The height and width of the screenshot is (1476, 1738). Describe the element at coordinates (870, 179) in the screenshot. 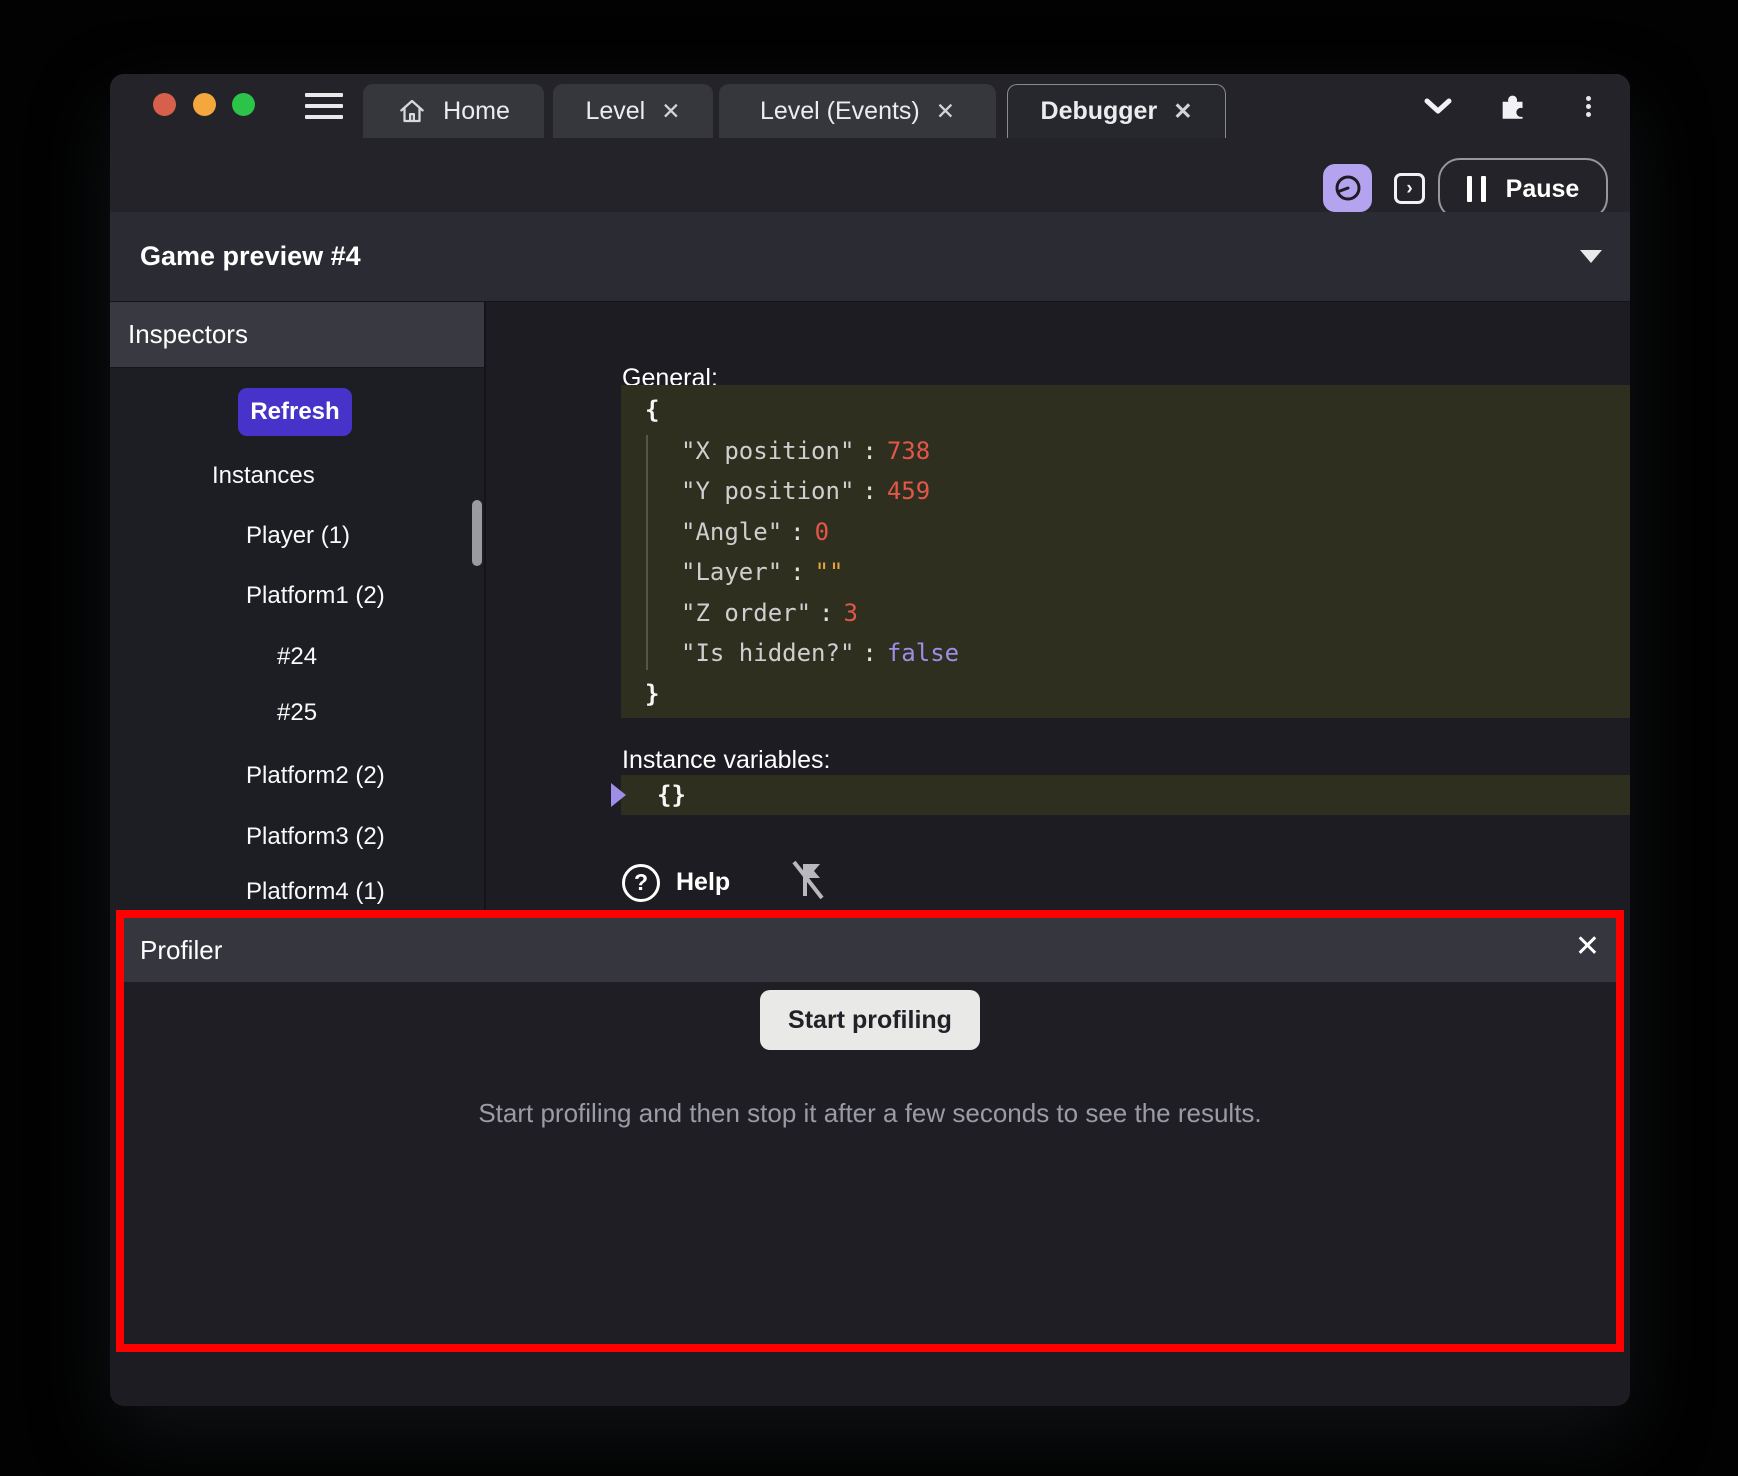

I see `debugger-toolbar: › Pause` at that location.